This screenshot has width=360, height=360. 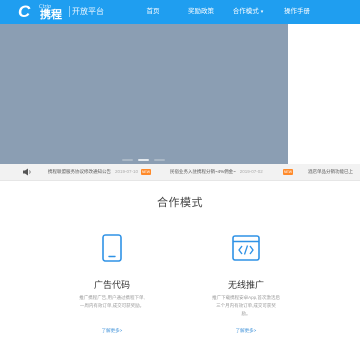 What do you see at coordinates (112, 248) in the screenshot?
I see `mobile-phone-icon` at bounding box center [112, 248].